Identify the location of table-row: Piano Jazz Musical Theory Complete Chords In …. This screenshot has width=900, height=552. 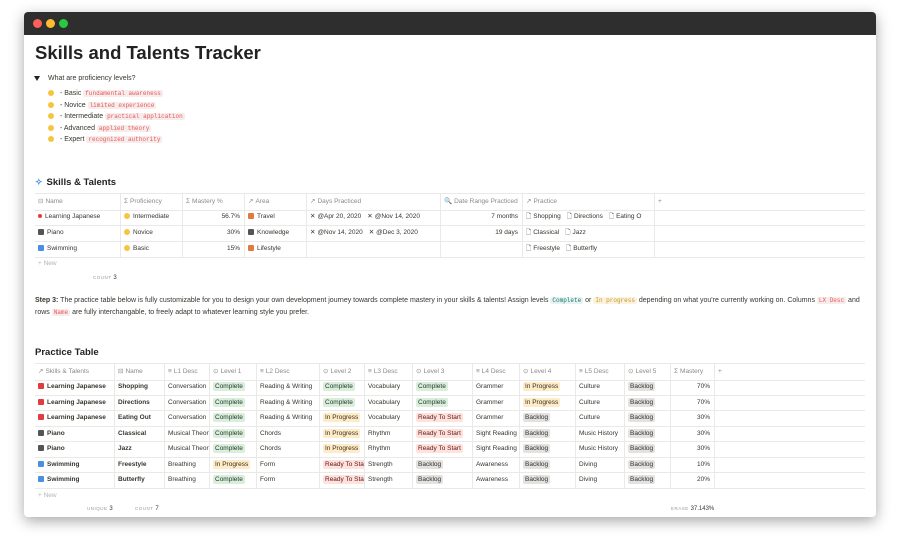
(450, 449).